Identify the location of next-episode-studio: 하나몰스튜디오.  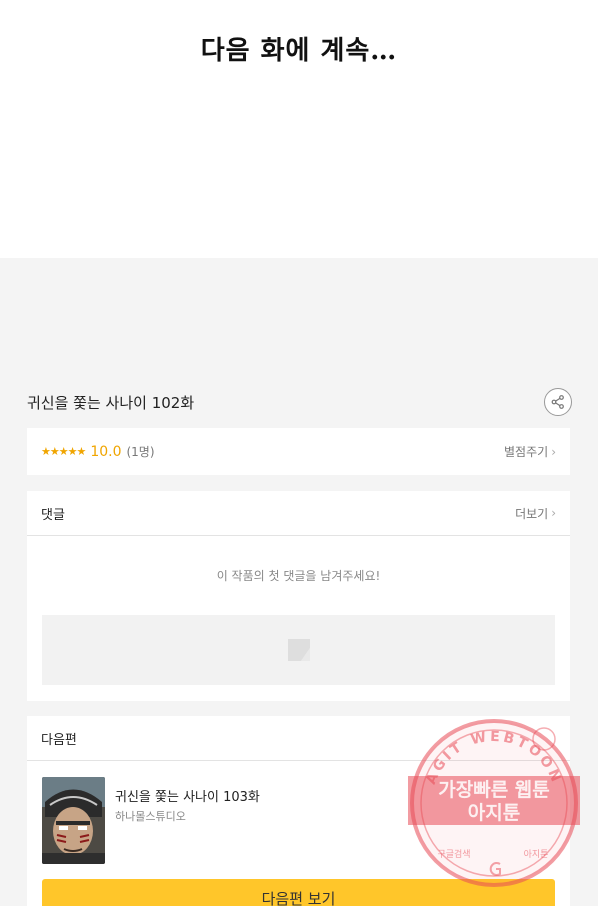
(150, 816).